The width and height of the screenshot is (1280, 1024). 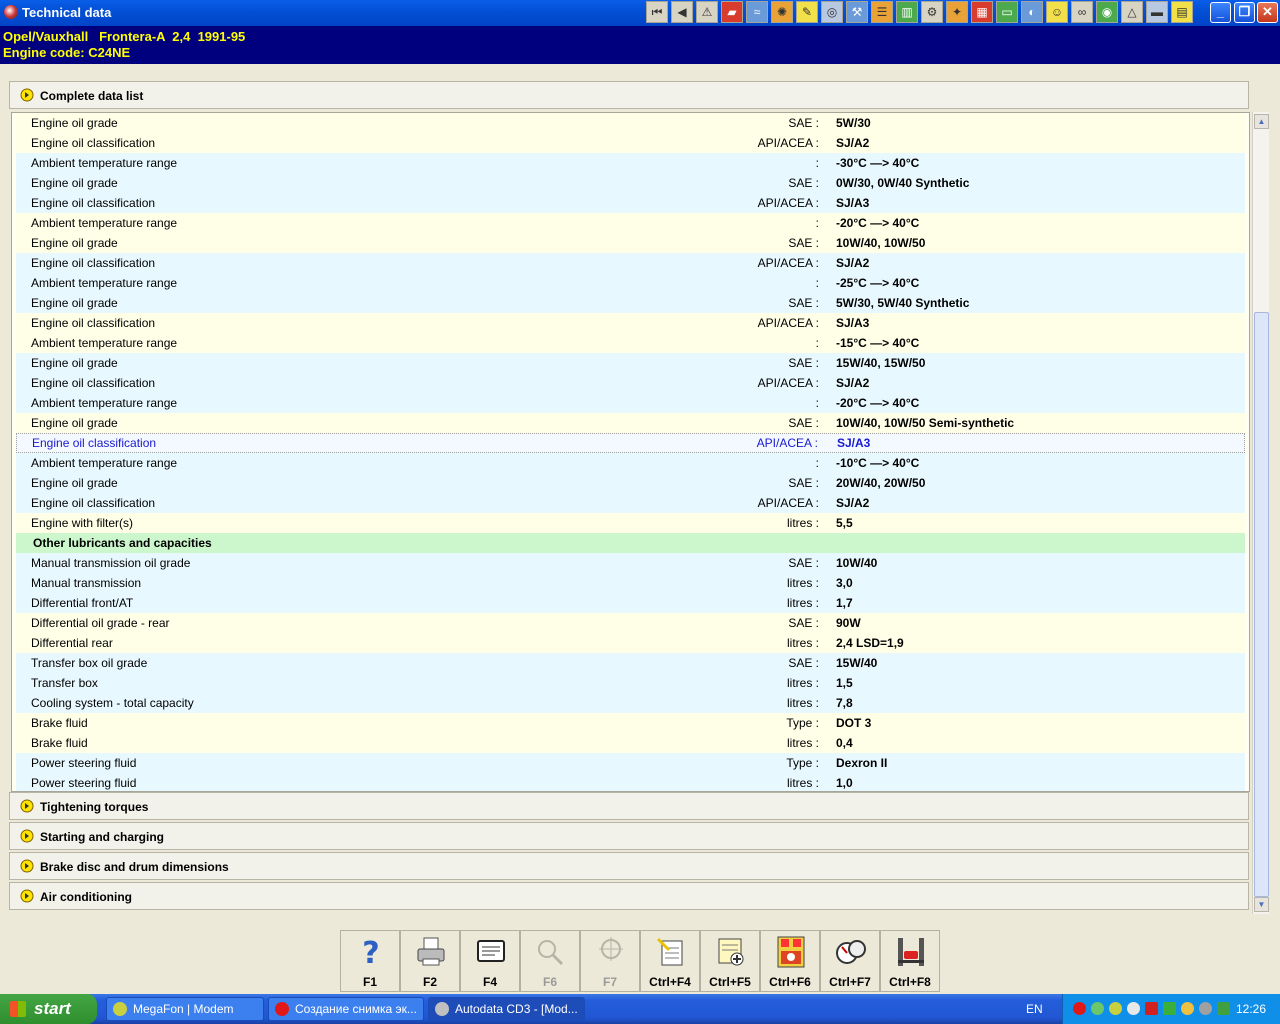 I want to click on data-row: Engine with filter(s) litres : 5,5, so click(x=630, y=523).